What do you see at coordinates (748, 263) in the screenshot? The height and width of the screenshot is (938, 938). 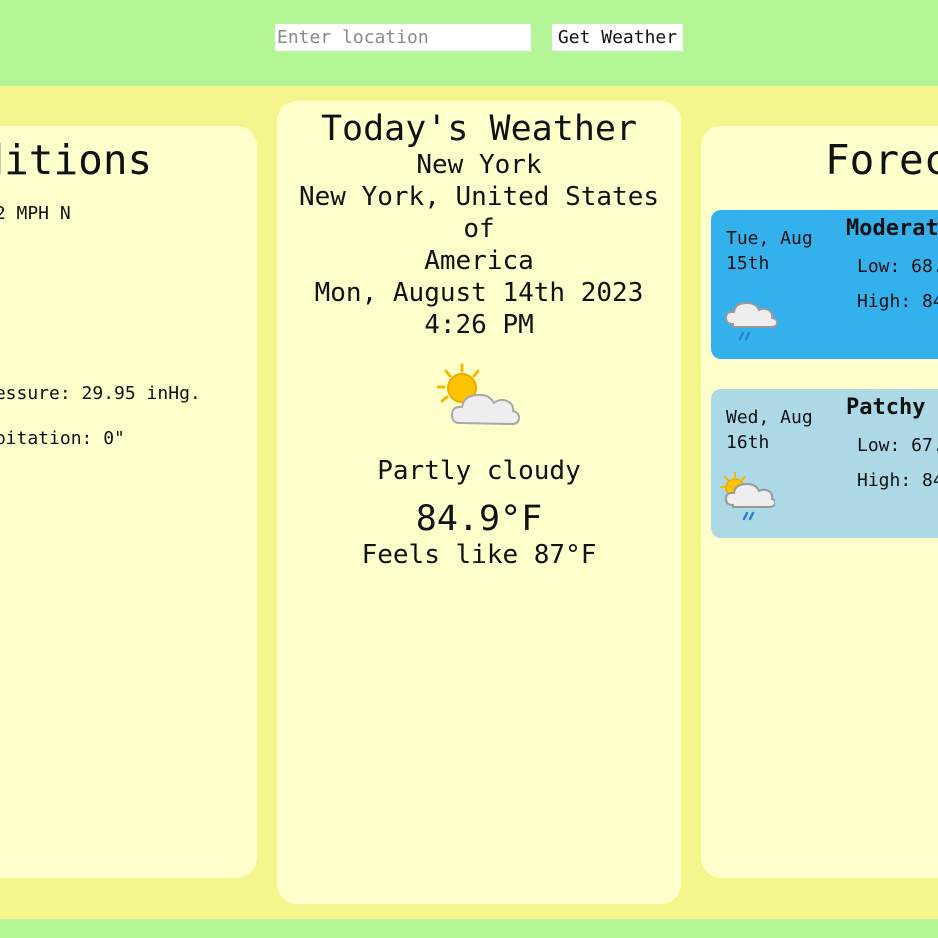 I see `forecast-date-line2: 15th` at bounding box center [748, 263].